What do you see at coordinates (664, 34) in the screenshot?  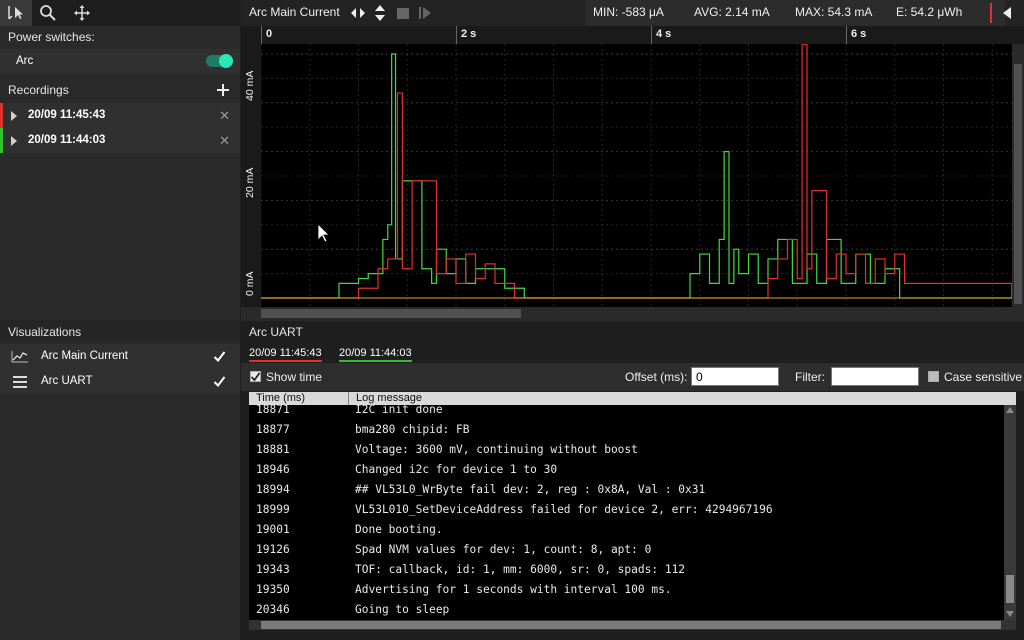 I see `x-tick-label: 4 s` at bounding box center [664, 34].